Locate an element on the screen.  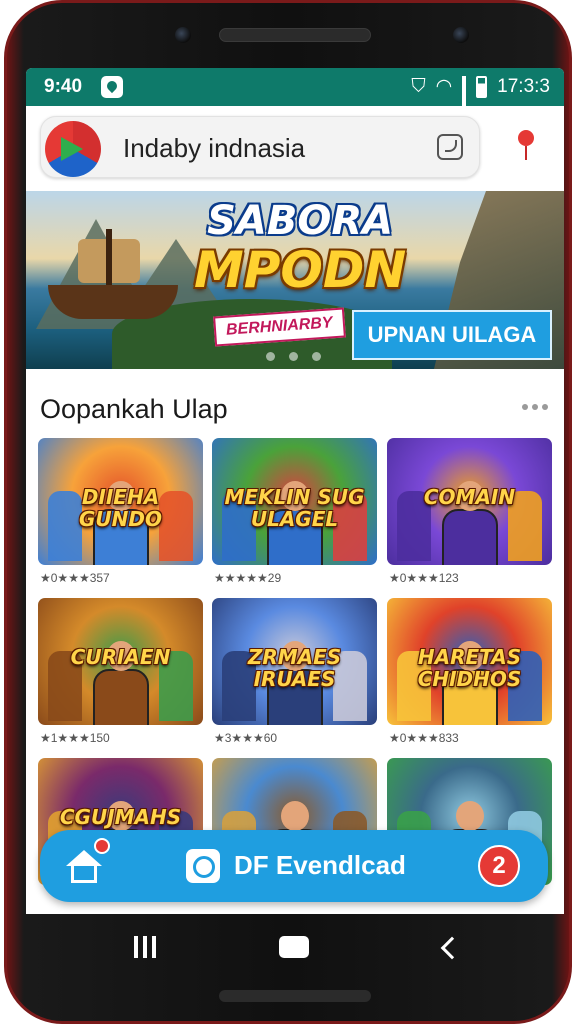
download-icon is located at coordinates (203, 866).